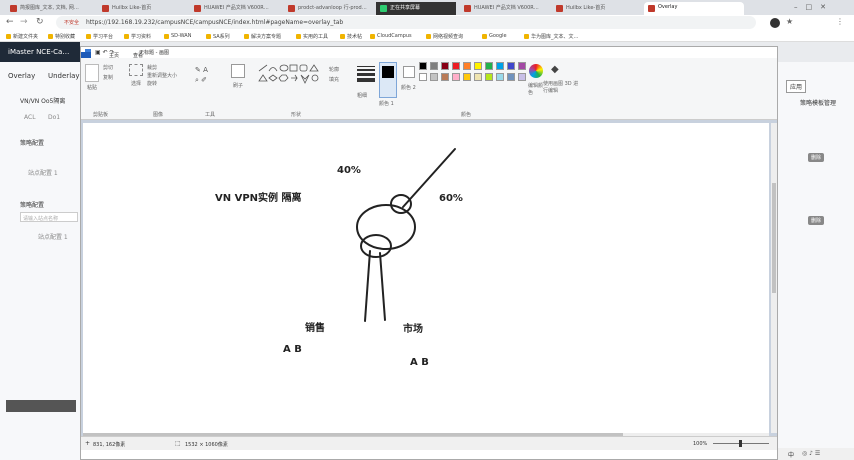 Image resolution: width=854 pixels, height=460 pixels. What do you see at coordinates (700, 444) in the screenshot?
I see `zoom-level: 100%` at bounding box center [700, 444].